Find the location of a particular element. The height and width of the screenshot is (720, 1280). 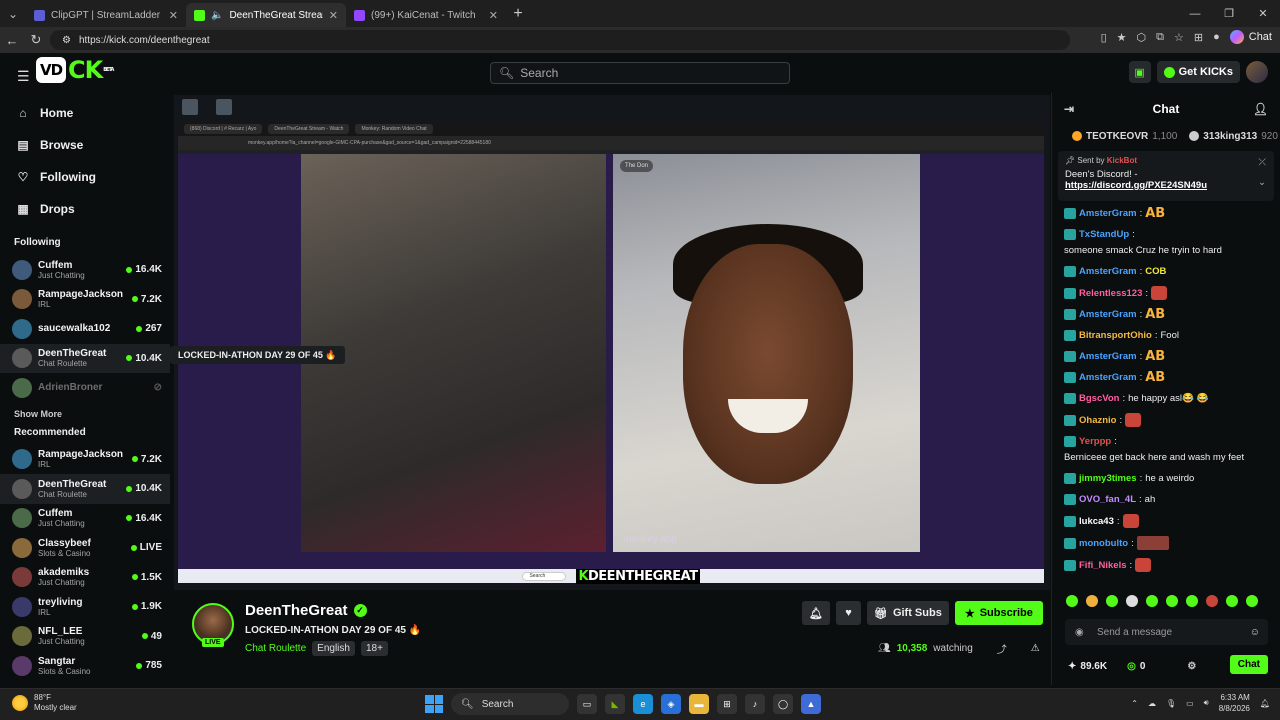

store-icon: ⊞ is located at coordinates (727, 704).